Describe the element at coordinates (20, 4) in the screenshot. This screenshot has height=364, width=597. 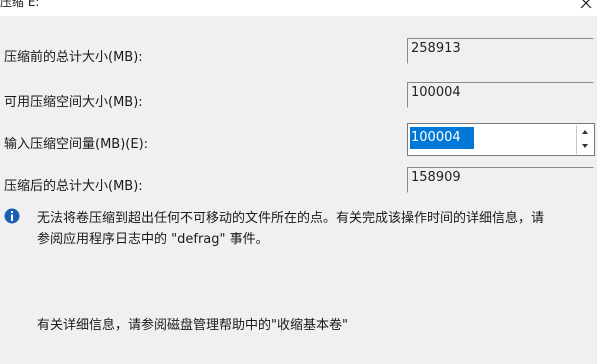
I see `dialog-title: 压缩 E:` at that location.